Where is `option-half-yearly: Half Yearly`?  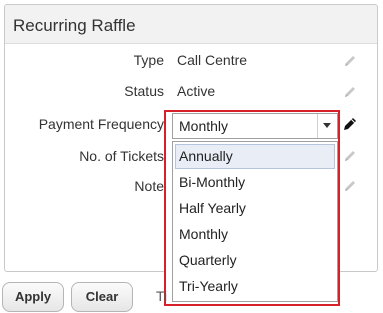 option-half-yearly: Half Yearly is located at coordinates (255, 208).